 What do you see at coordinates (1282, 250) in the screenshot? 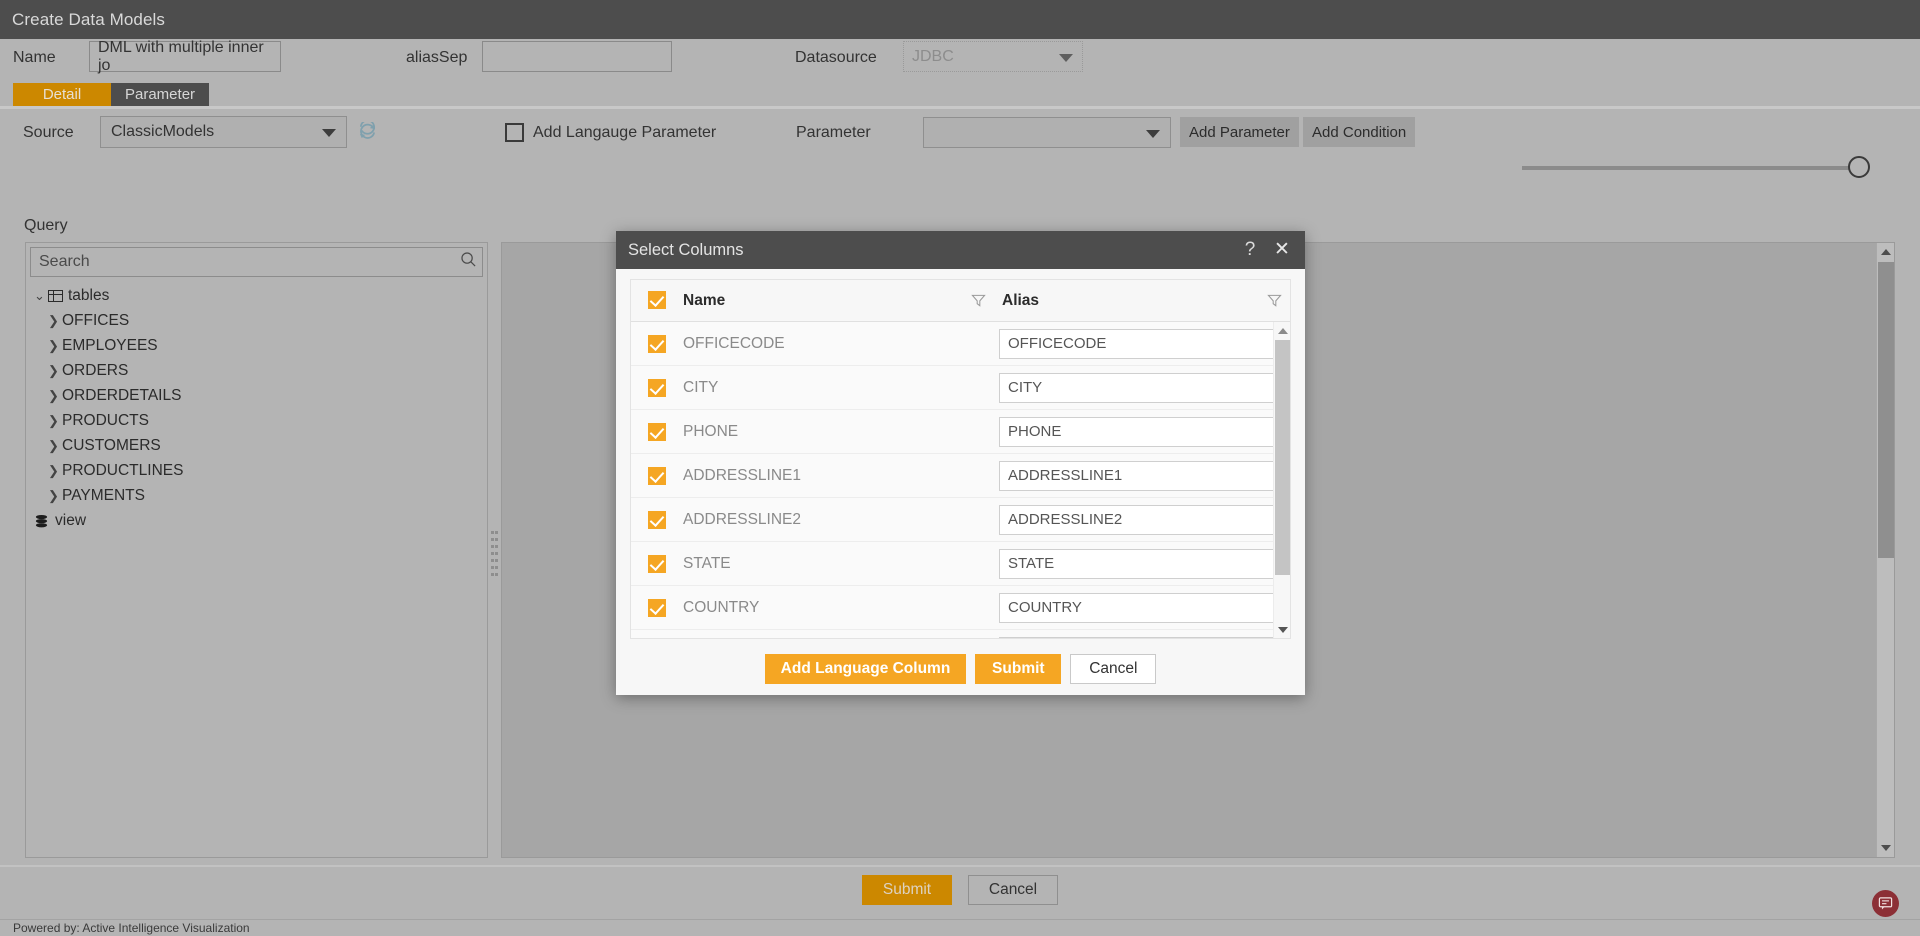
I see `close-icon: ✕` at bounding box center [1282, 250].